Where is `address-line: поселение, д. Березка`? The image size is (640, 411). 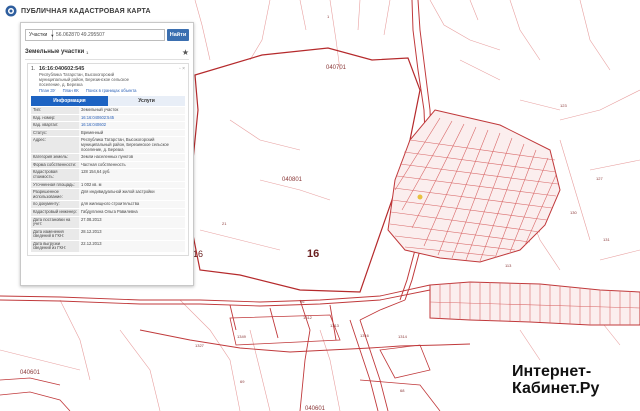 address-line: поселение, д. Березка is located at coordinates (61, 84).